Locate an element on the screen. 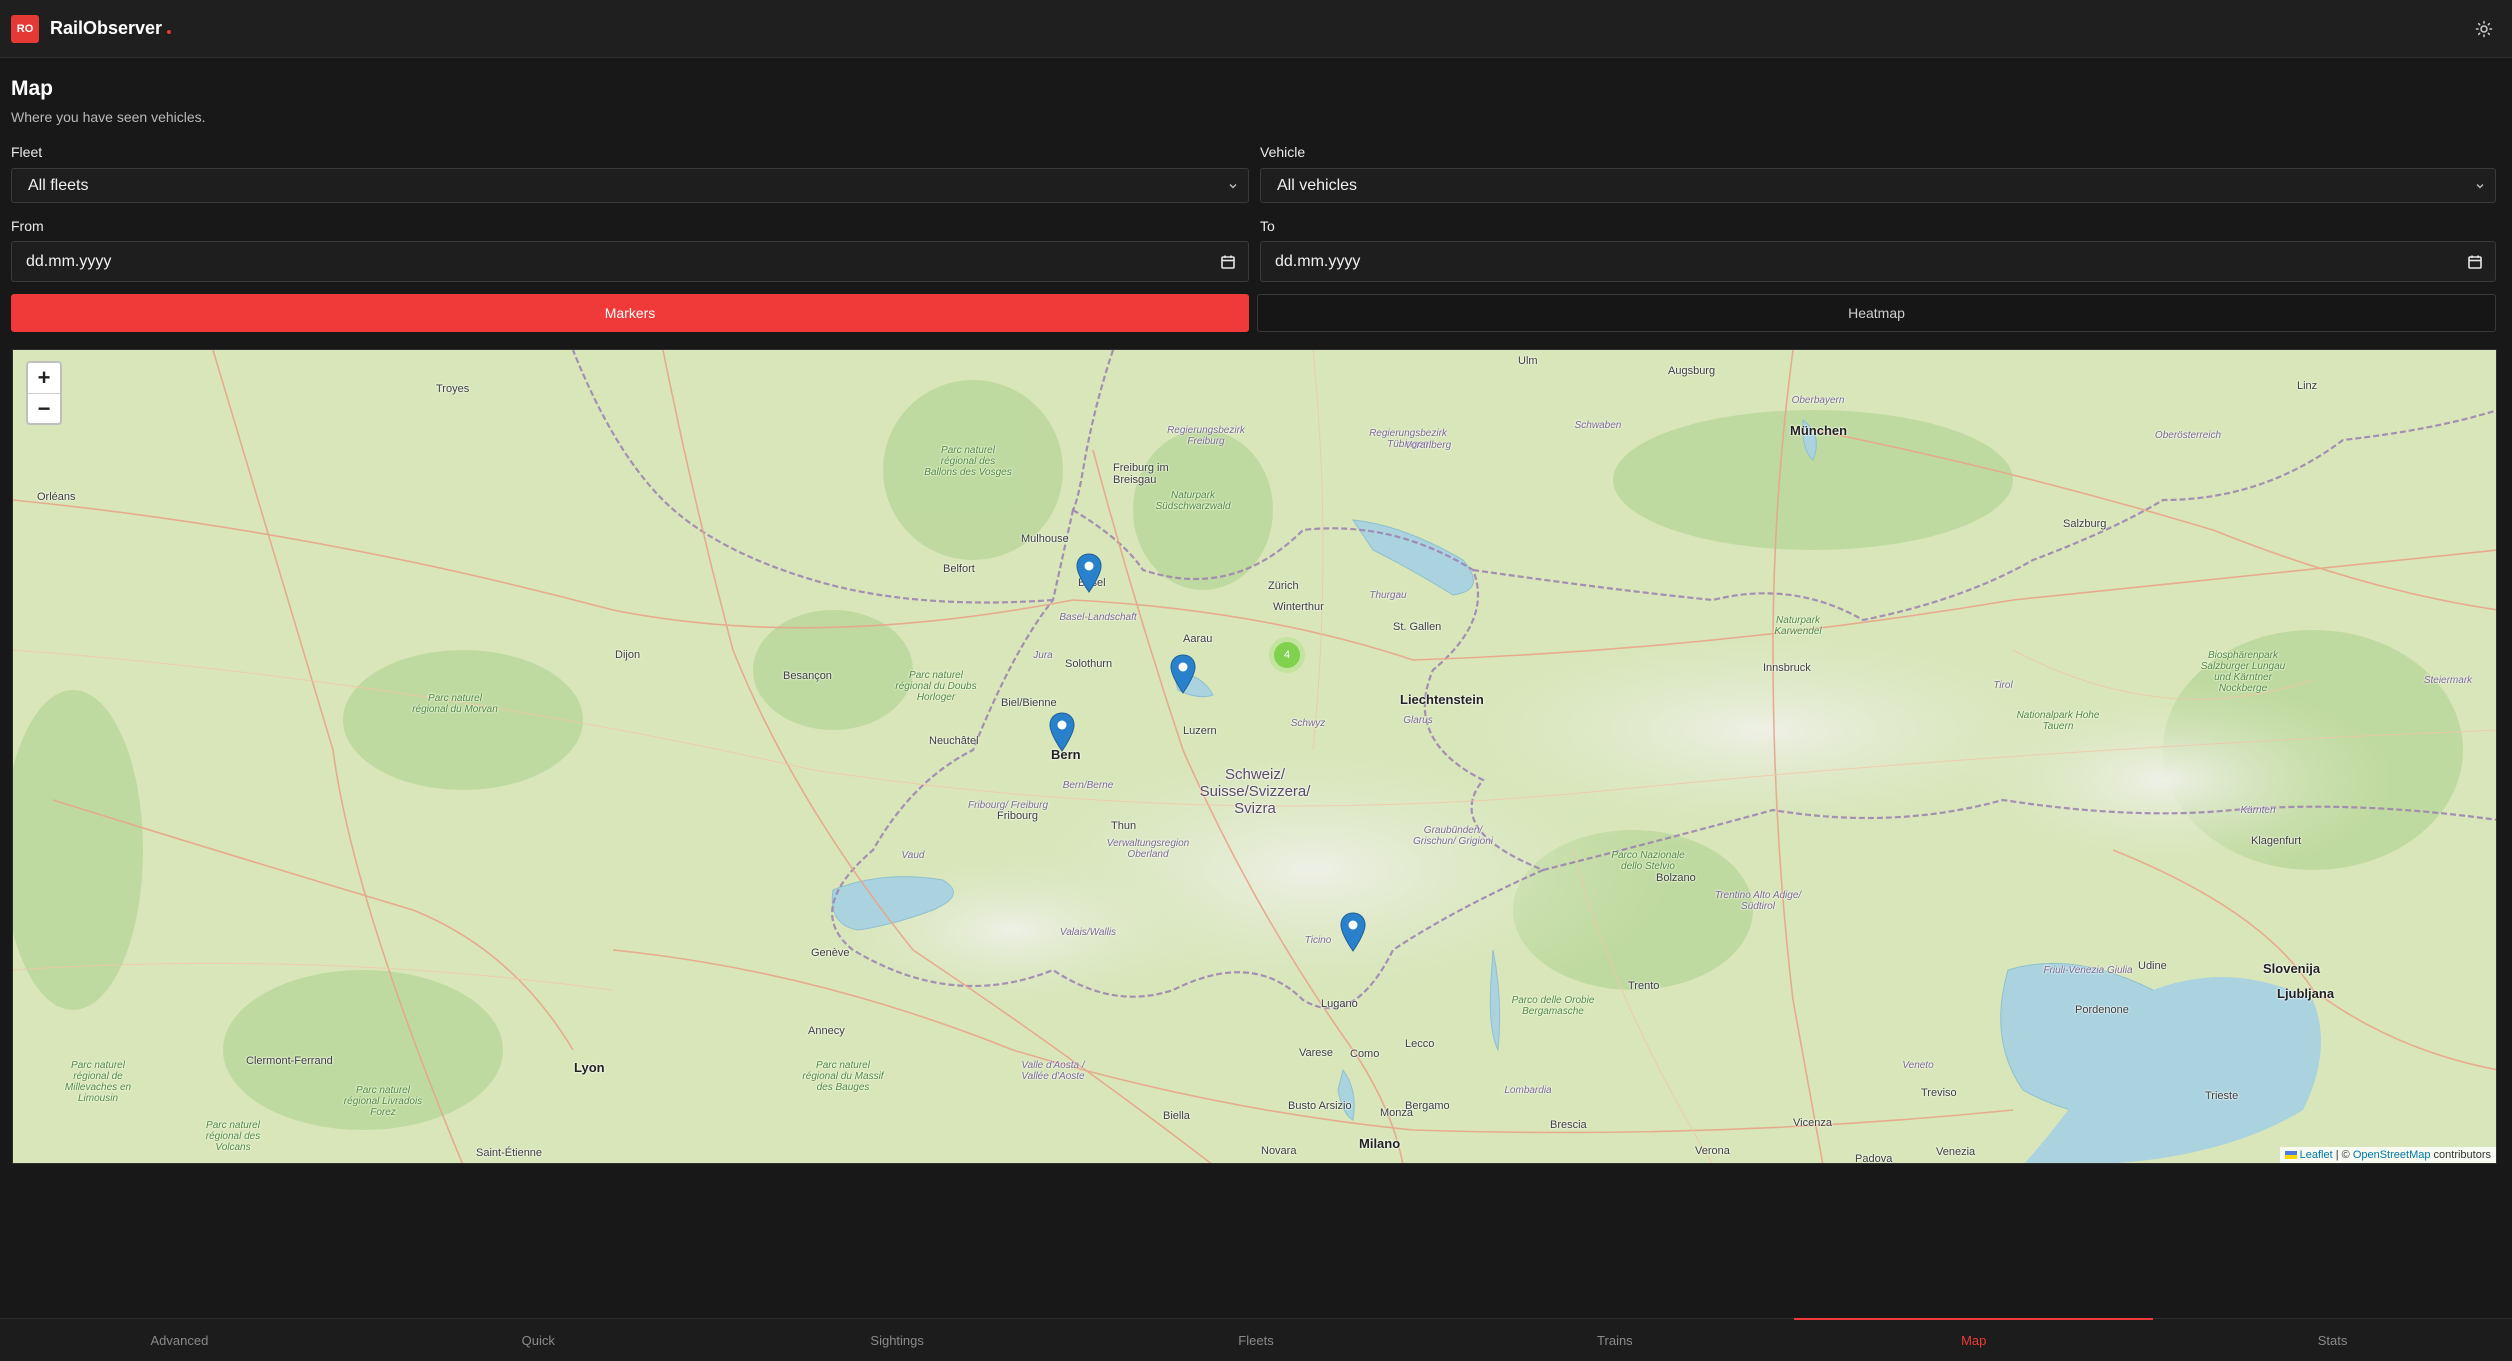 The width and height of the screenshot is (2512, 1361). place-label: Monza is located at coordinates (1397, 1113).